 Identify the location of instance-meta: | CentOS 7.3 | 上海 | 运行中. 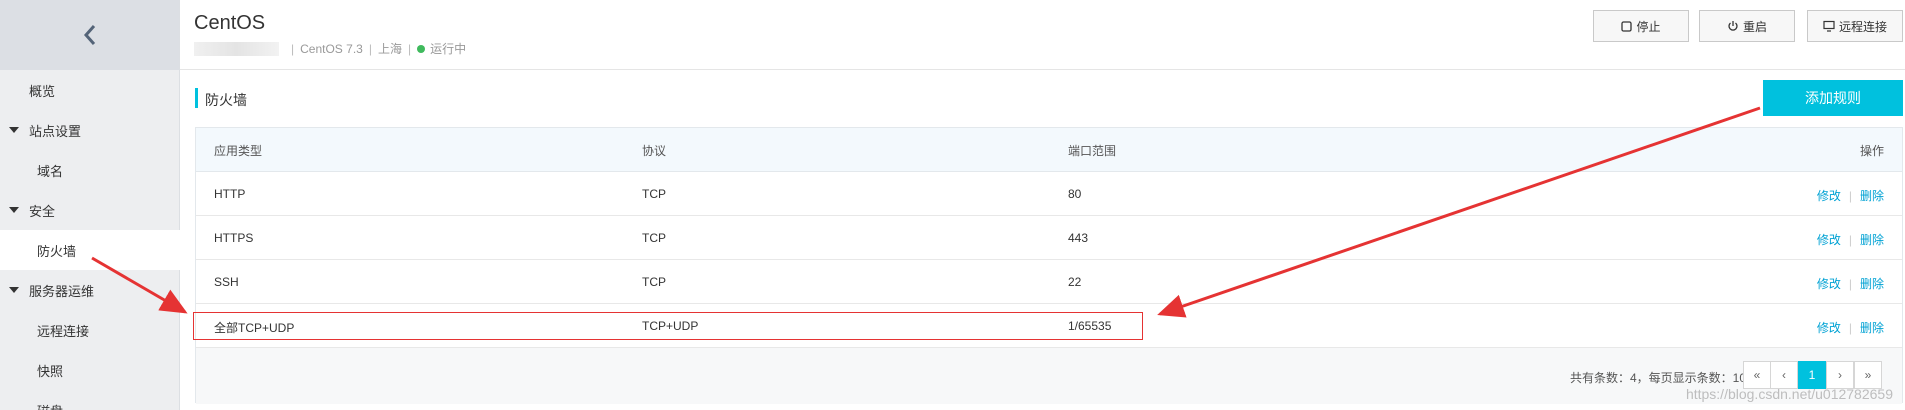
(330, 48).